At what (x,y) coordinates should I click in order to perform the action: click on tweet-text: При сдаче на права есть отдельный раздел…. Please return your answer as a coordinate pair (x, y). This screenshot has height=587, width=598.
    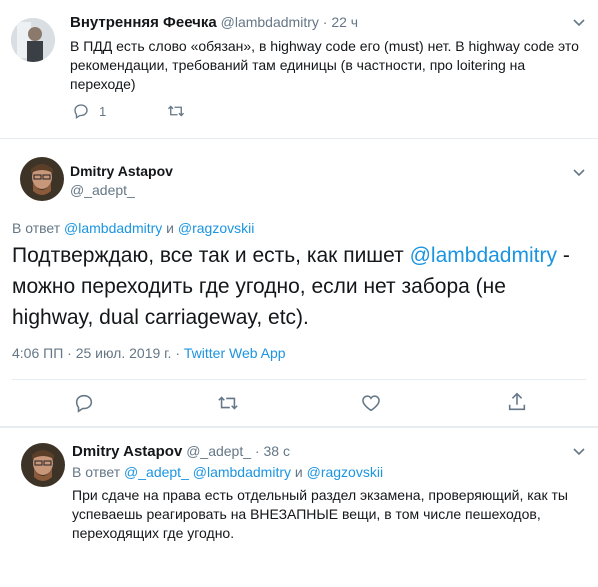
    Looking at the image, I should click on (320, 514).